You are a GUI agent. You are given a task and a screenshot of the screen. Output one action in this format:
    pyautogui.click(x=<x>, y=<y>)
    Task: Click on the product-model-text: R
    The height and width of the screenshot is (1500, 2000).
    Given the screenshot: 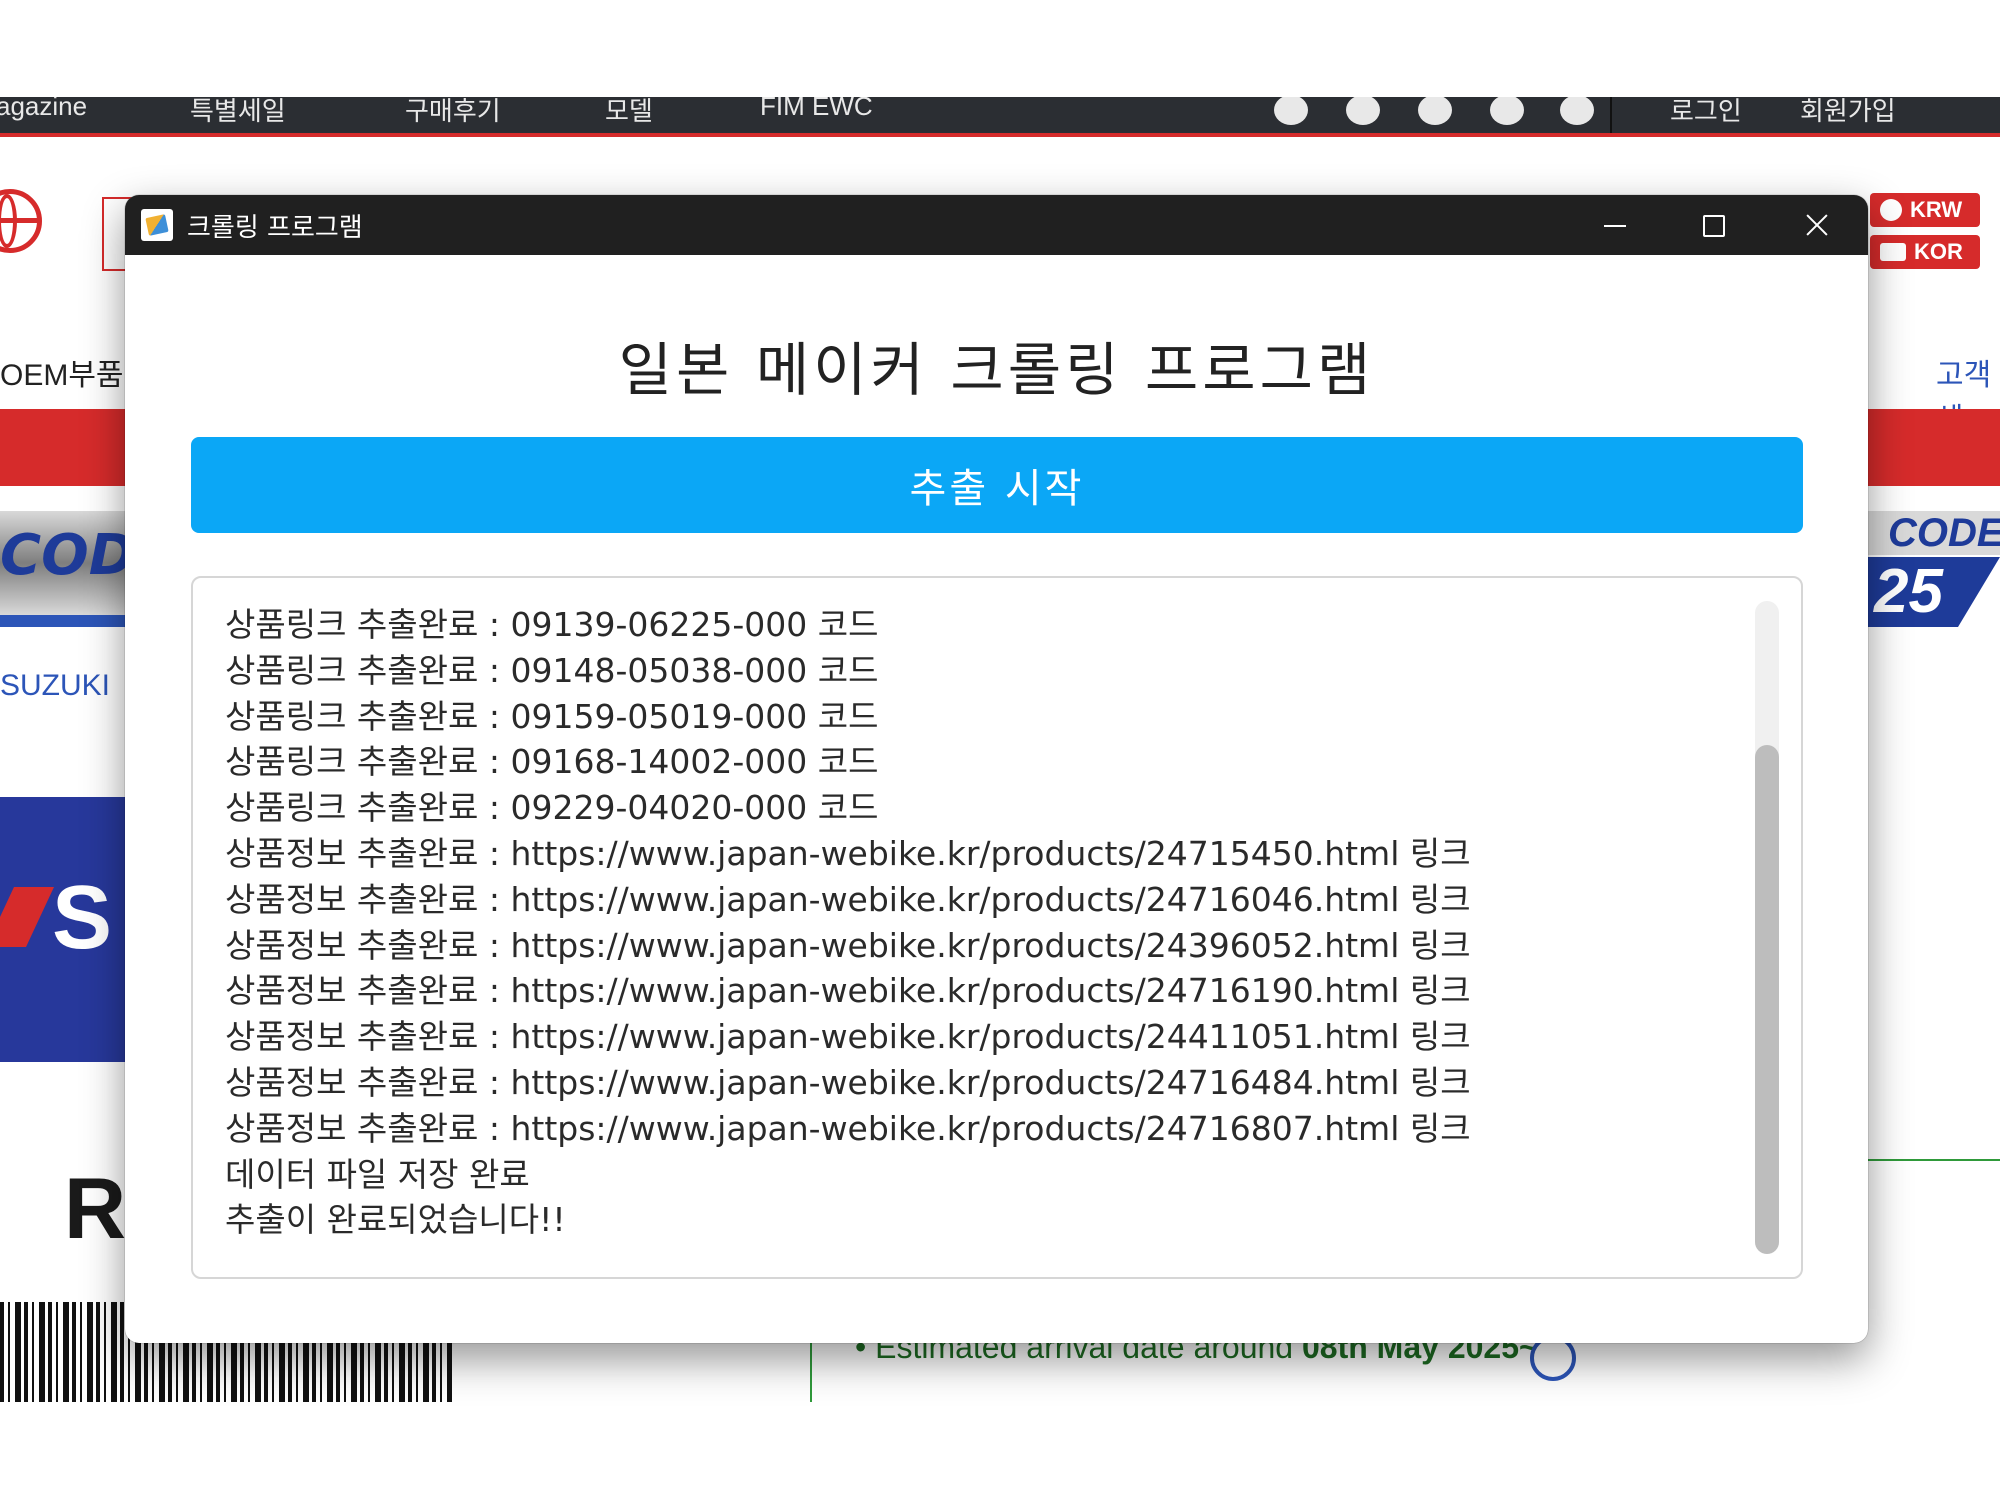 What is the action you would take?
    pyautogui.click(x=95, y=1209)
    